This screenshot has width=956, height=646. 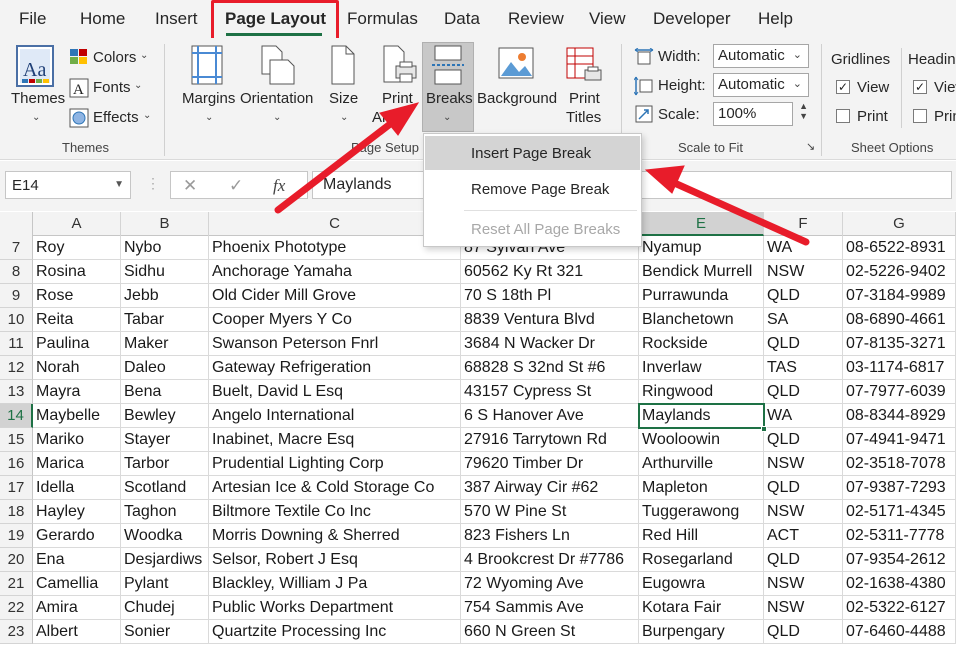 I want to click on cell-e: Ringwood, so click(x=701, y=392).